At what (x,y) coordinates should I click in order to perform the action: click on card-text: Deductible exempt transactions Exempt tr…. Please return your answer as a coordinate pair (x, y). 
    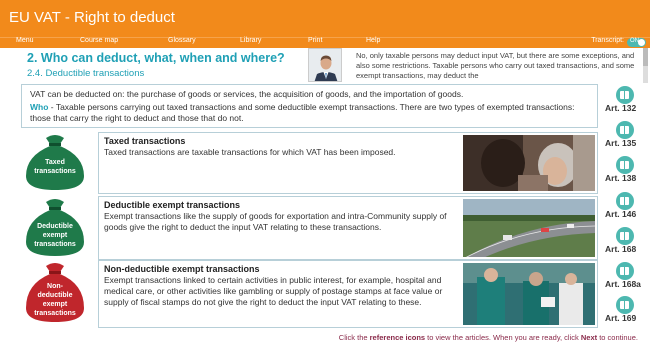
    Looking at the image, I should click on (283, 216).